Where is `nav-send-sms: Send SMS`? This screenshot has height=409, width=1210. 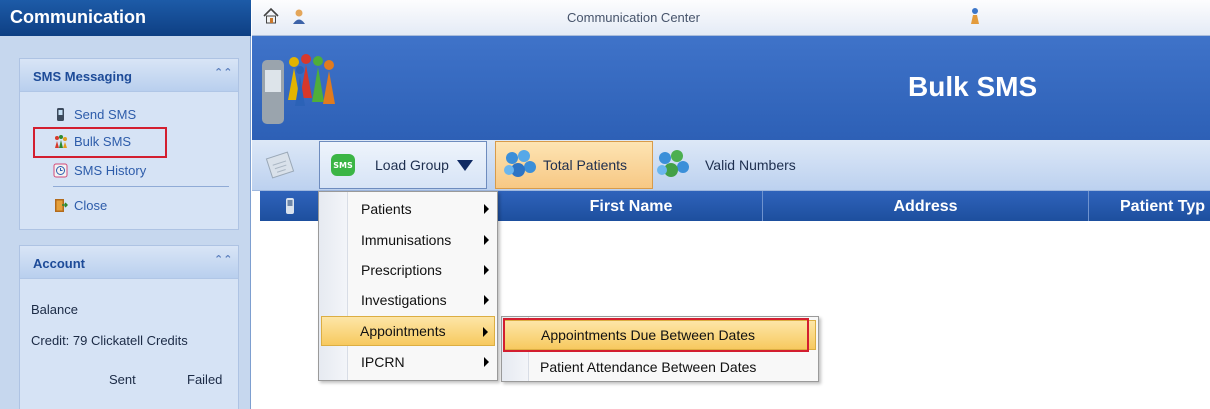 nav-send-sms: Send SMS is located at coordinates (94, 114).